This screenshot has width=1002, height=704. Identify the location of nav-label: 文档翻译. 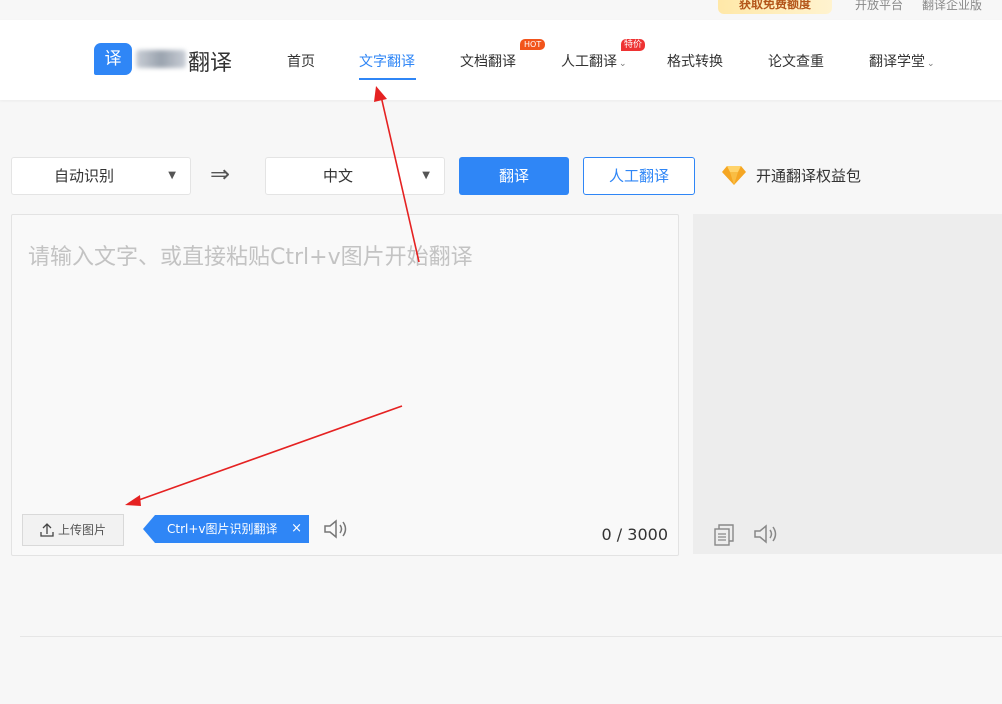
(488, 62).